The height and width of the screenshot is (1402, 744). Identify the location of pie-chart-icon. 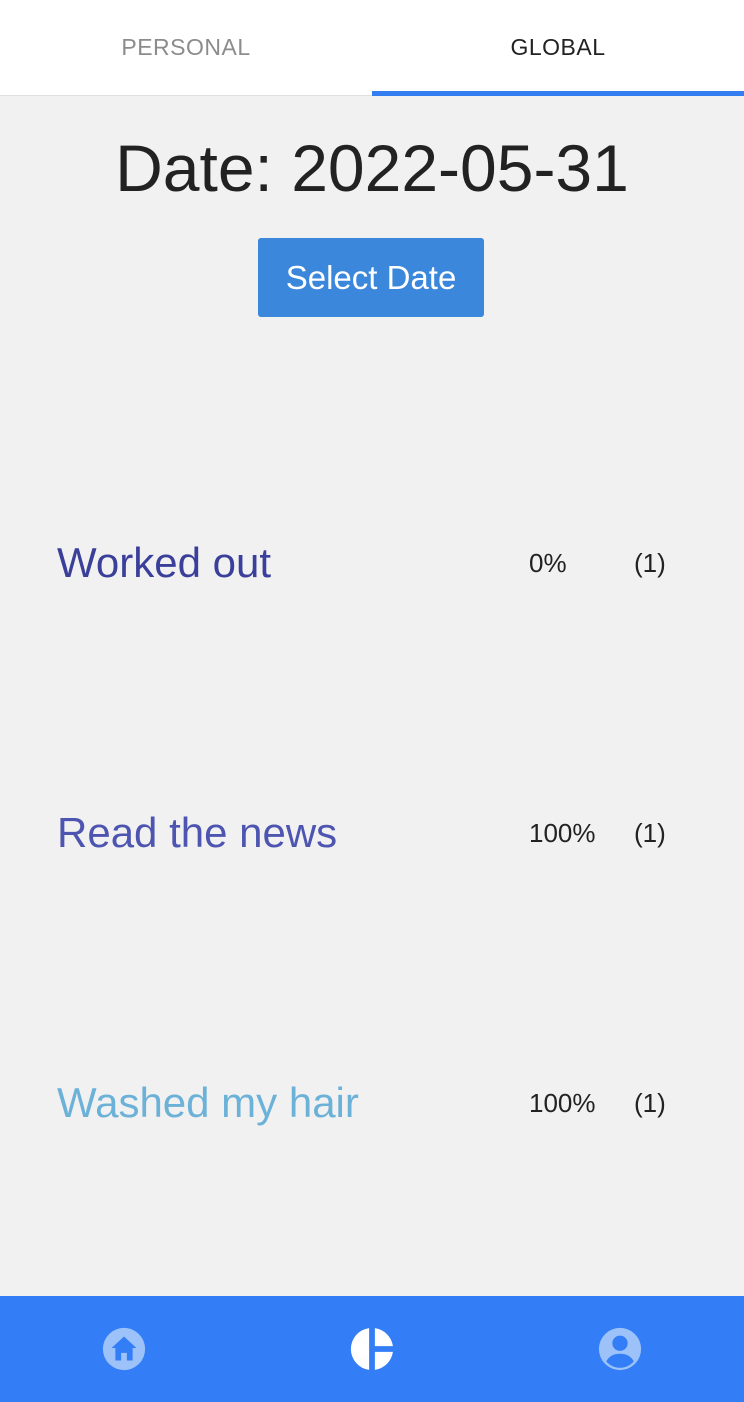
(371, 1349).